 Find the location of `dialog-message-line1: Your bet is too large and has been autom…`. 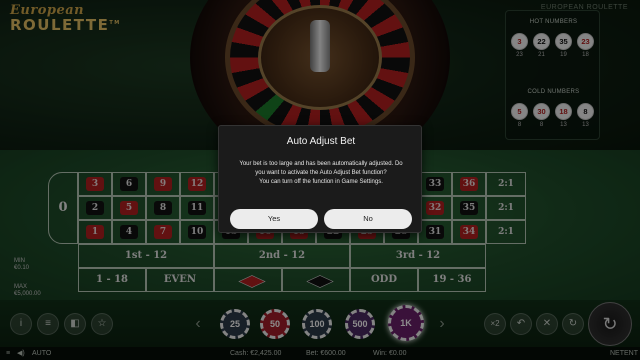

dialog-message-line1: Your bet is too large and has been autom… is located at coordinates (321, 164).